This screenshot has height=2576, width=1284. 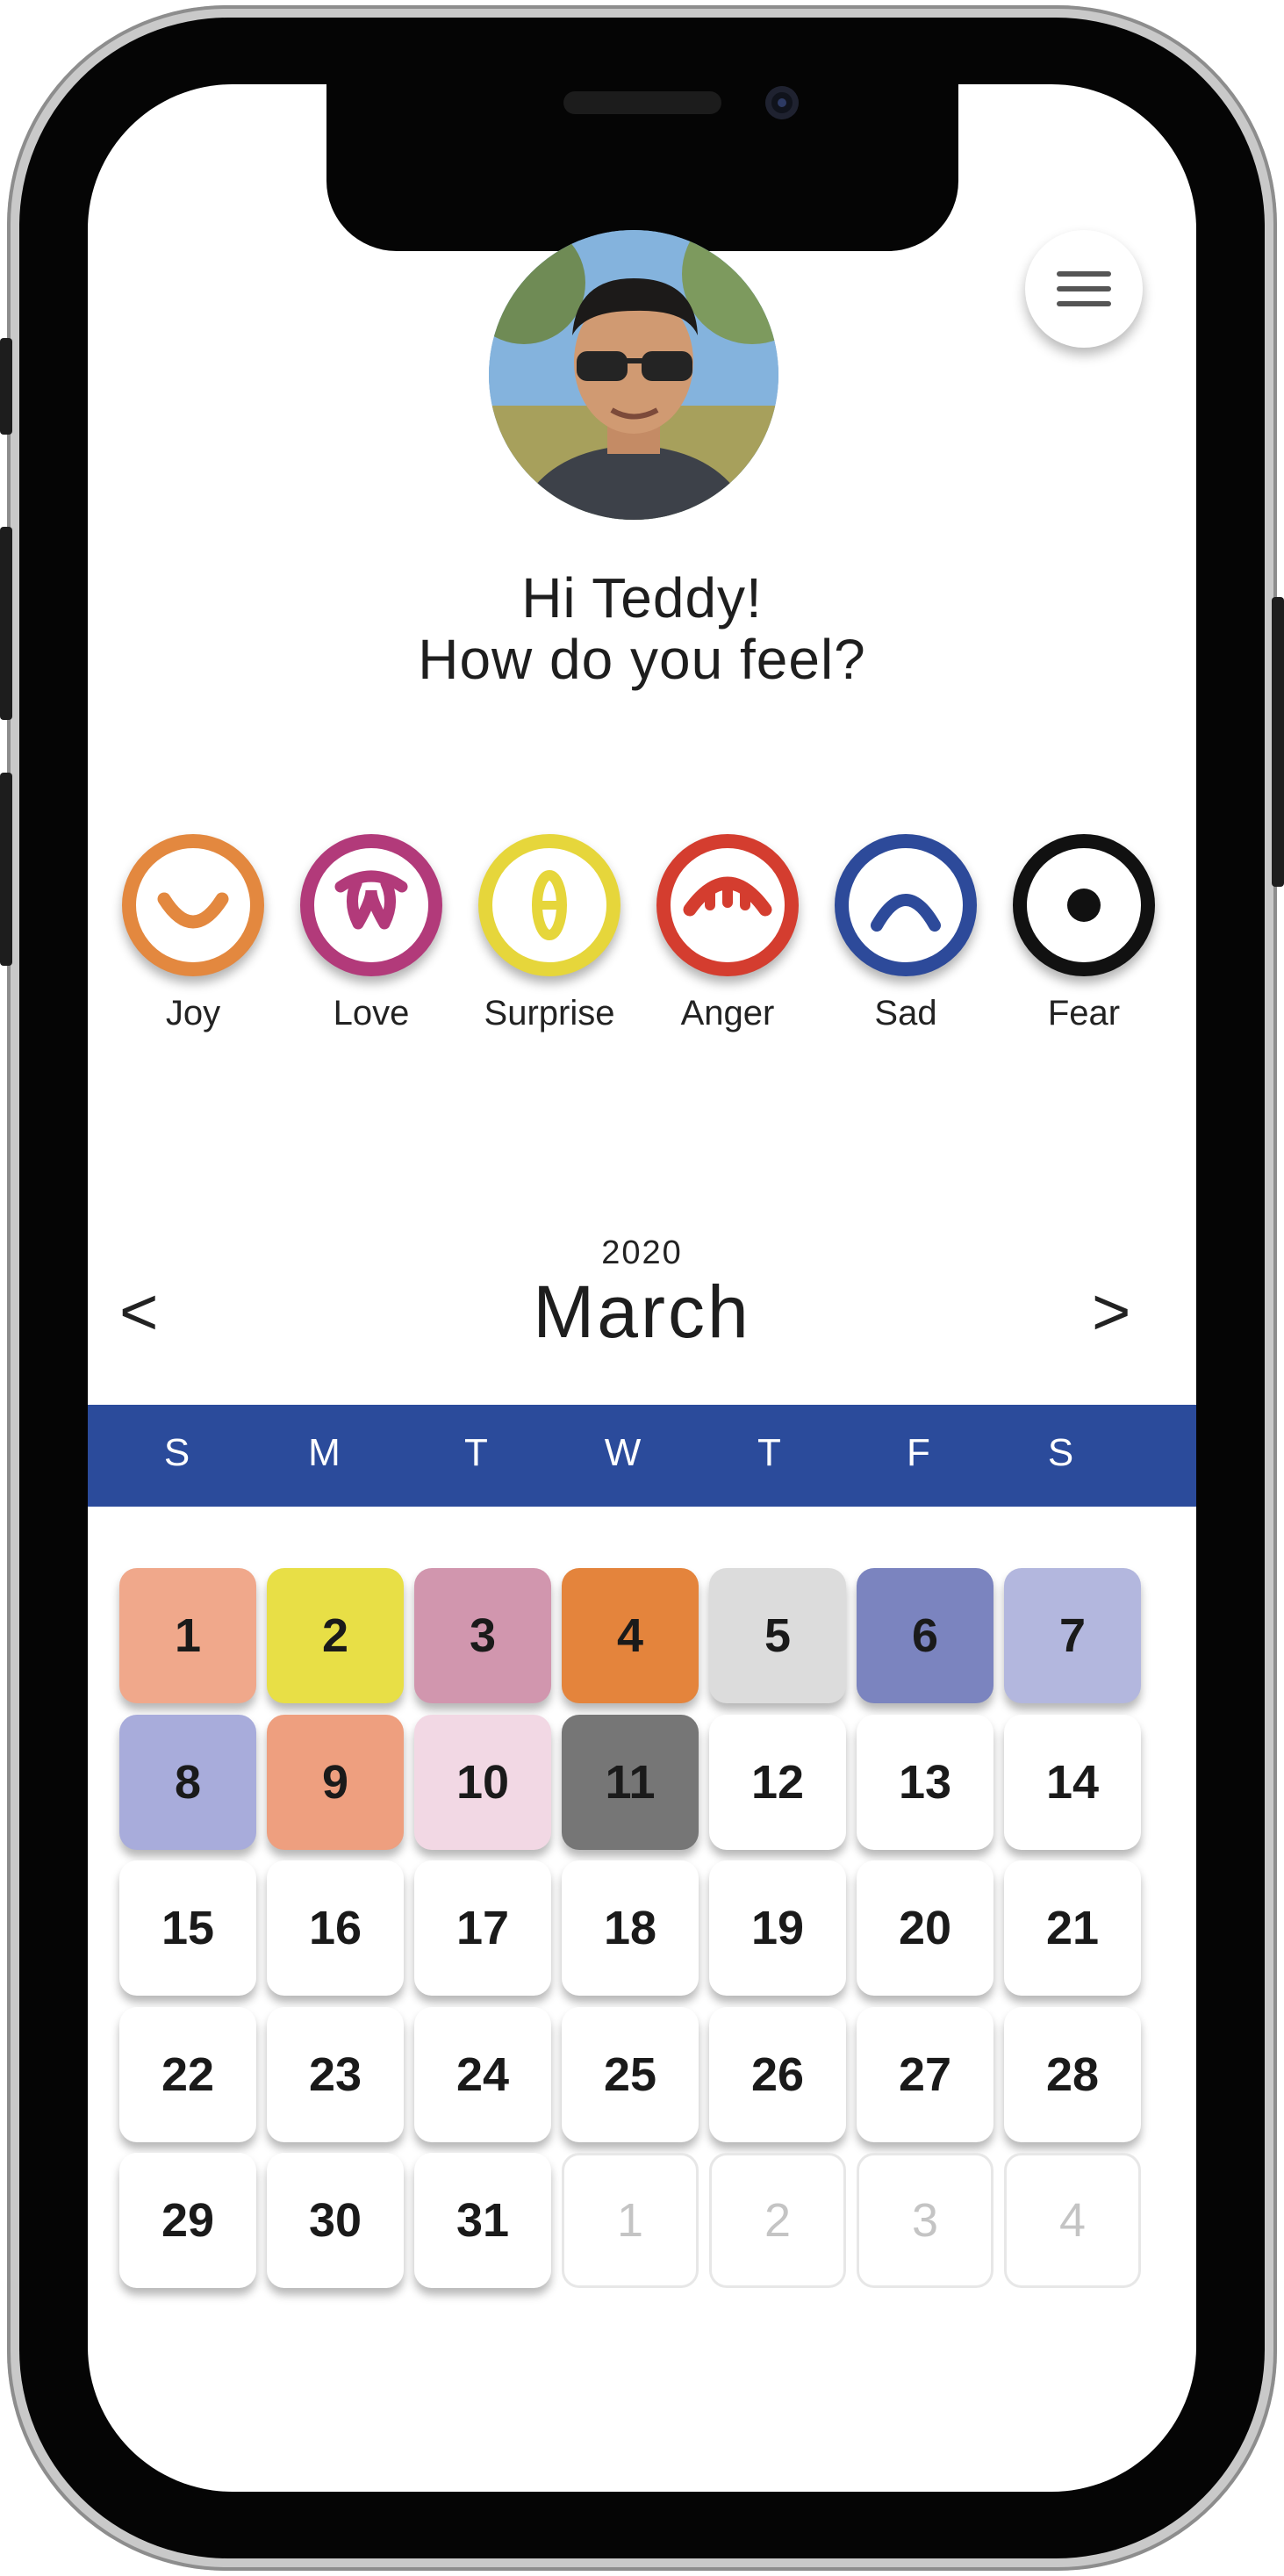 What do you see at coordinates (187, 1635) in the screenshot?
I see `calendar-day: 1` at bounding box center [187, 1635].